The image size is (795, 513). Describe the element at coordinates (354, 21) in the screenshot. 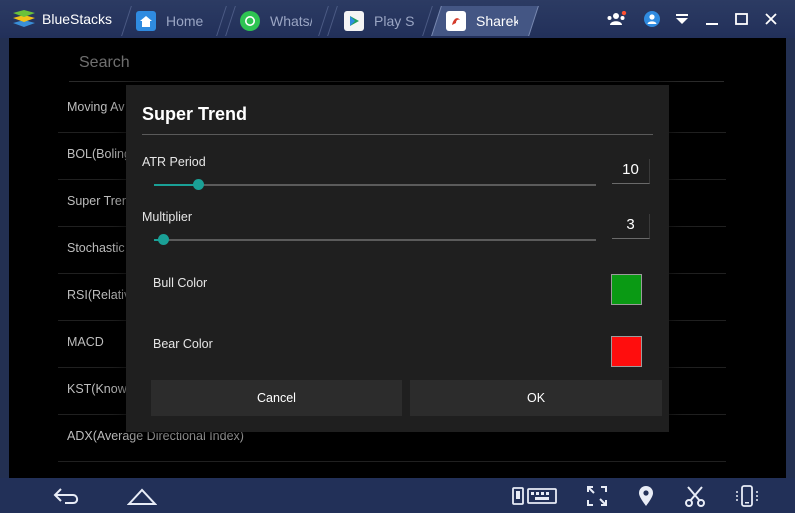

I see `play-store-icon` at that location.